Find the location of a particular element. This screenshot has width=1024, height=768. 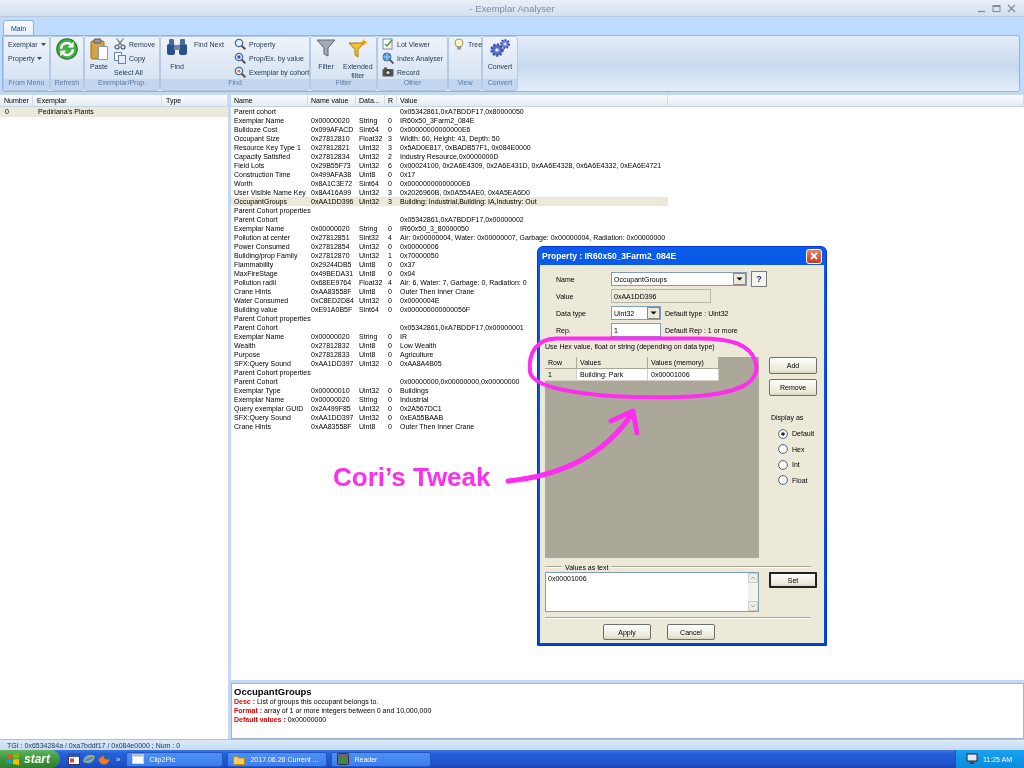

globe-ring-icon is located at coordinates (89, 759).